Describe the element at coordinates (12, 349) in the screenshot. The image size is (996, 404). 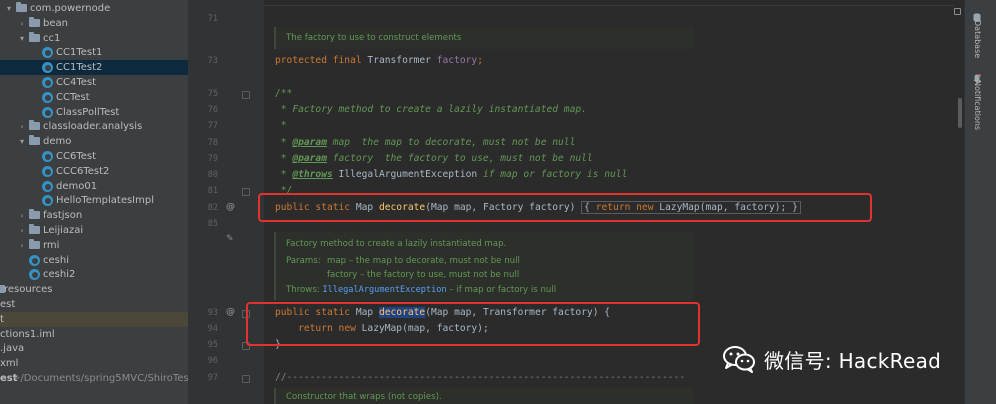
I see `tree-item-label: .java` at that location.